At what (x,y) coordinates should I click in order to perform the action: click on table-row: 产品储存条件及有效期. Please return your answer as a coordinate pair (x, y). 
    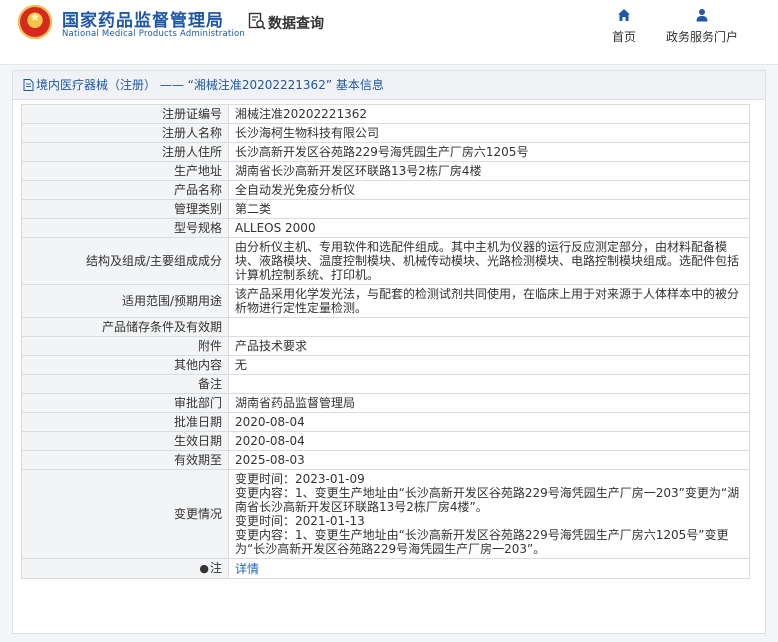
    Looking at the image, I should click on (385, 327).